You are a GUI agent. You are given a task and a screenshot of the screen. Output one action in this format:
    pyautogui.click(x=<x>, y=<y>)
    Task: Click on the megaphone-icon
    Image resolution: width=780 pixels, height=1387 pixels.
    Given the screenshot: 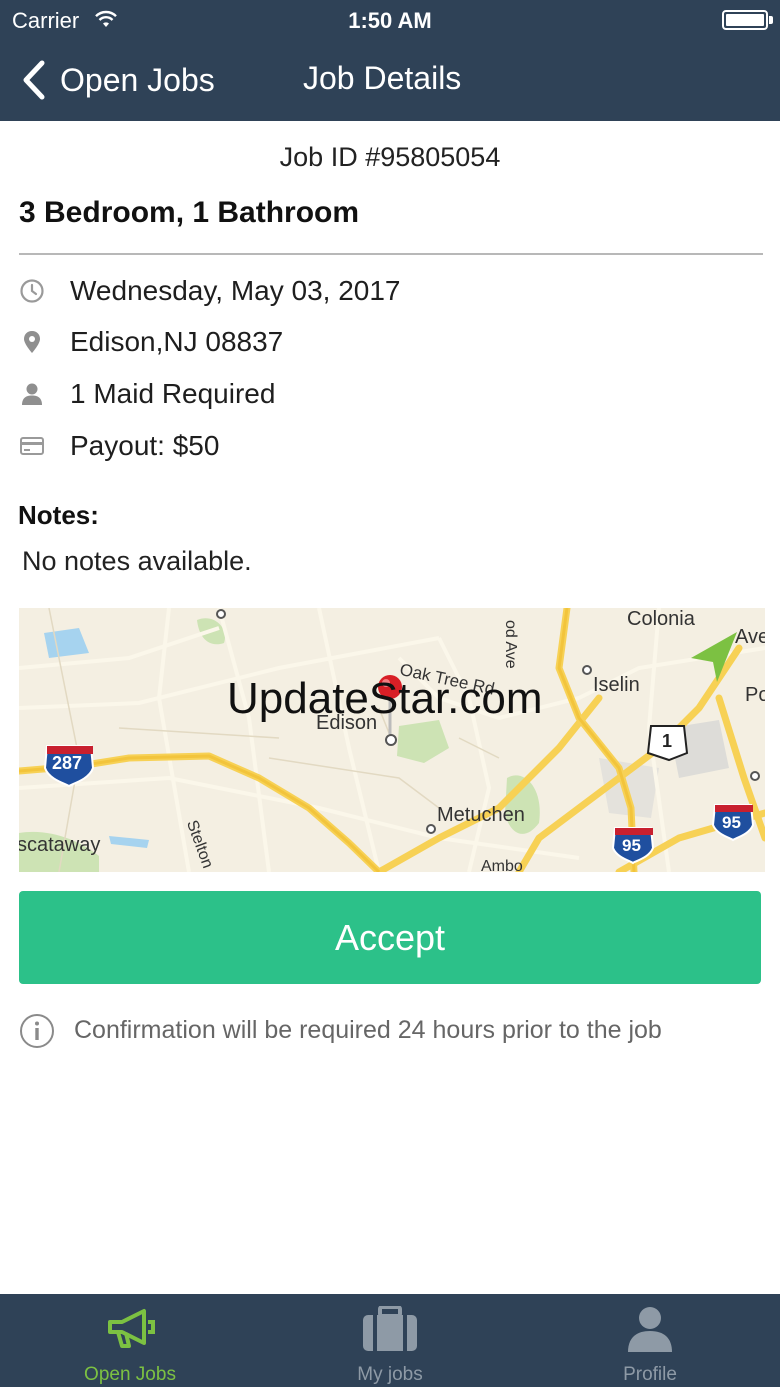 What is the action you would take?
    pyautogui.click(x=130, y=1329)
    